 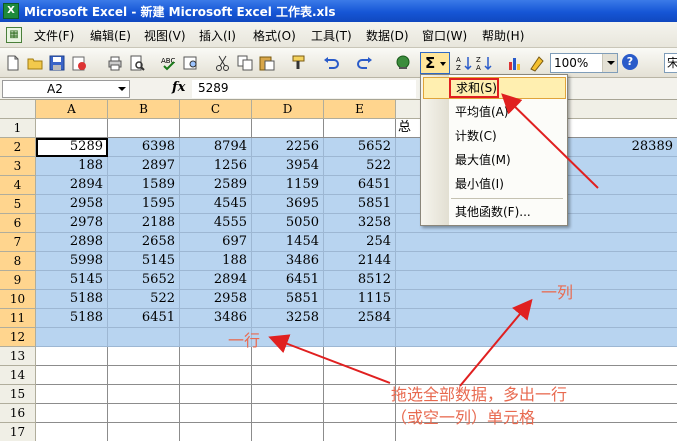 I want to click on row-header: 5, so click(x=18, y=204).